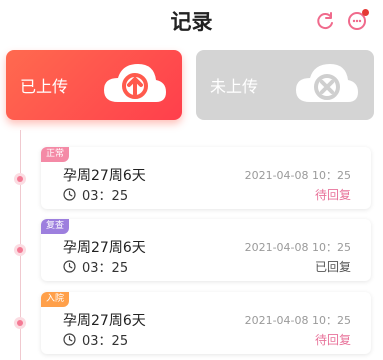  What do you see at coordinates (55, 154) in the screenshot?
I see `record-tag: 正常` at bounding box center [55, 154].